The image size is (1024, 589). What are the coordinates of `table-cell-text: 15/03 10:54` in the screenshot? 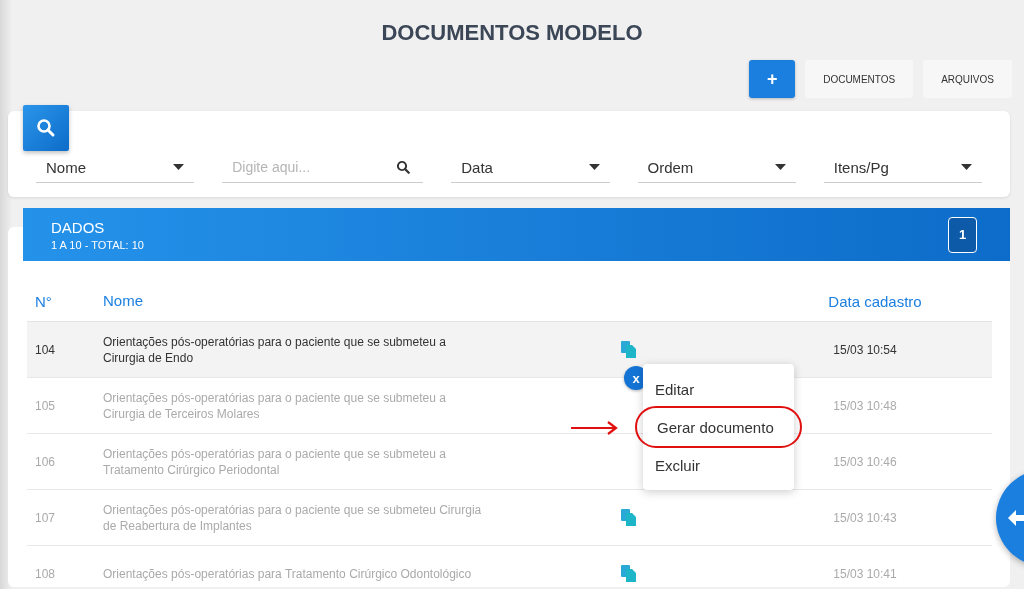 It's located at (865, 349).